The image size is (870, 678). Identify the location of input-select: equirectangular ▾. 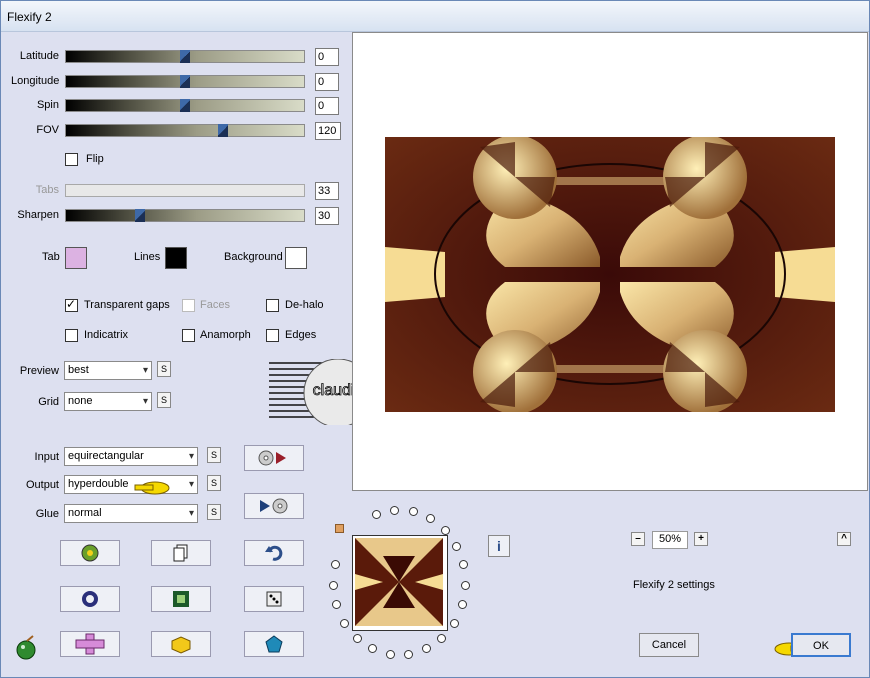
(131, 456).